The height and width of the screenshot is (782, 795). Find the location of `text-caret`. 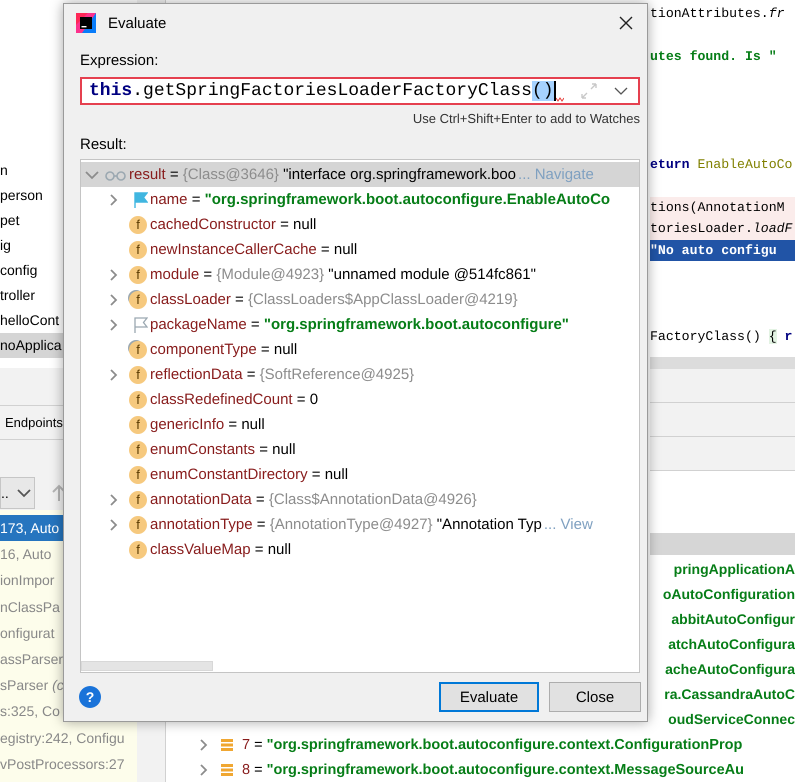

text-caret is located at coordinates (555, 91).